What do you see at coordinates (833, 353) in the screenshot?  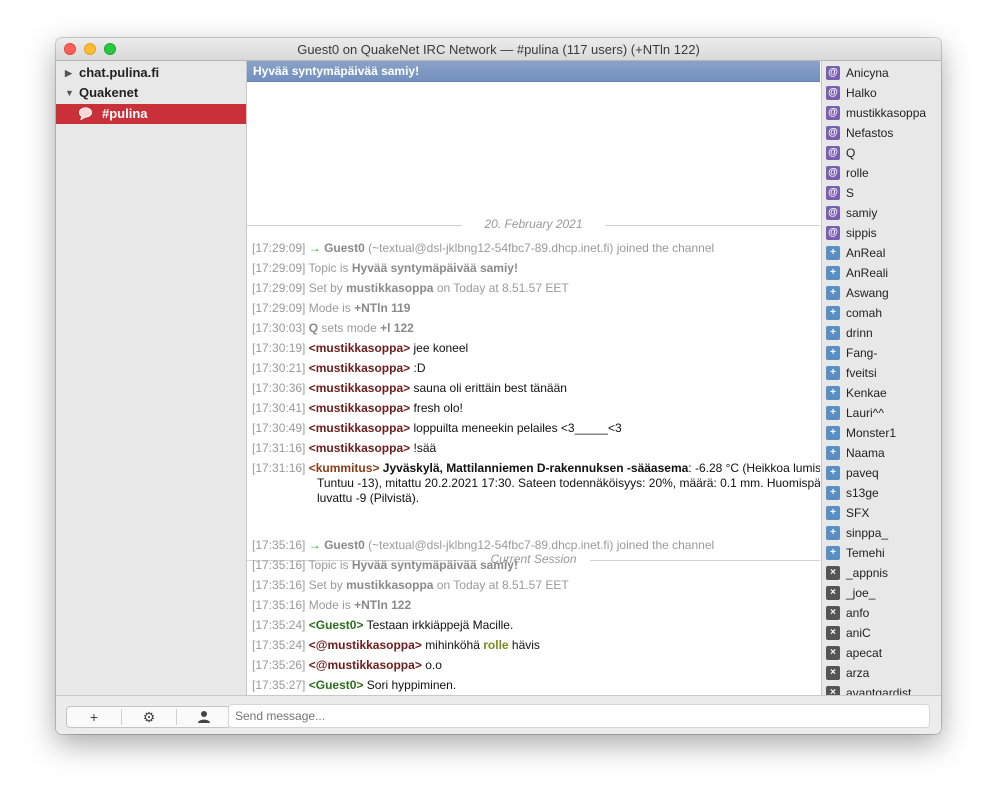 I see `voice-badge-icon: +` at bounding box center [833, 353].